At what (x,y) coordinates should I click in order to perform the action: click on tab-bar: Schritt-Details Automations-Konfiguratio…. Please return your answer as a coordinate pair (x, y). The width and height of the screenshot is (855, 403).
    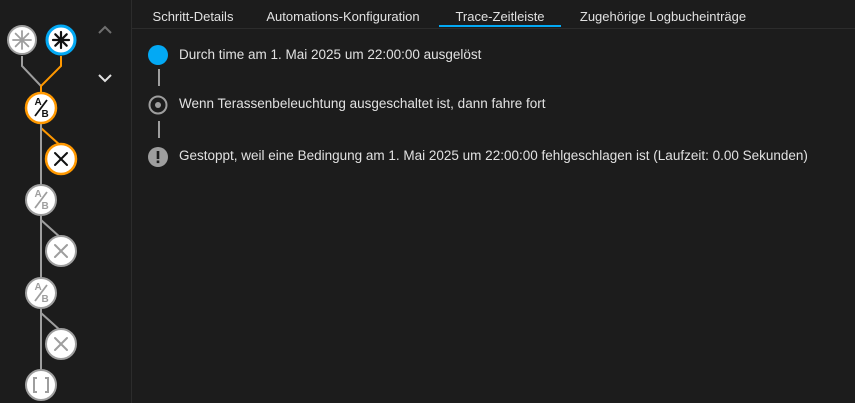
    Looking at the image, I should click on (493, 14).